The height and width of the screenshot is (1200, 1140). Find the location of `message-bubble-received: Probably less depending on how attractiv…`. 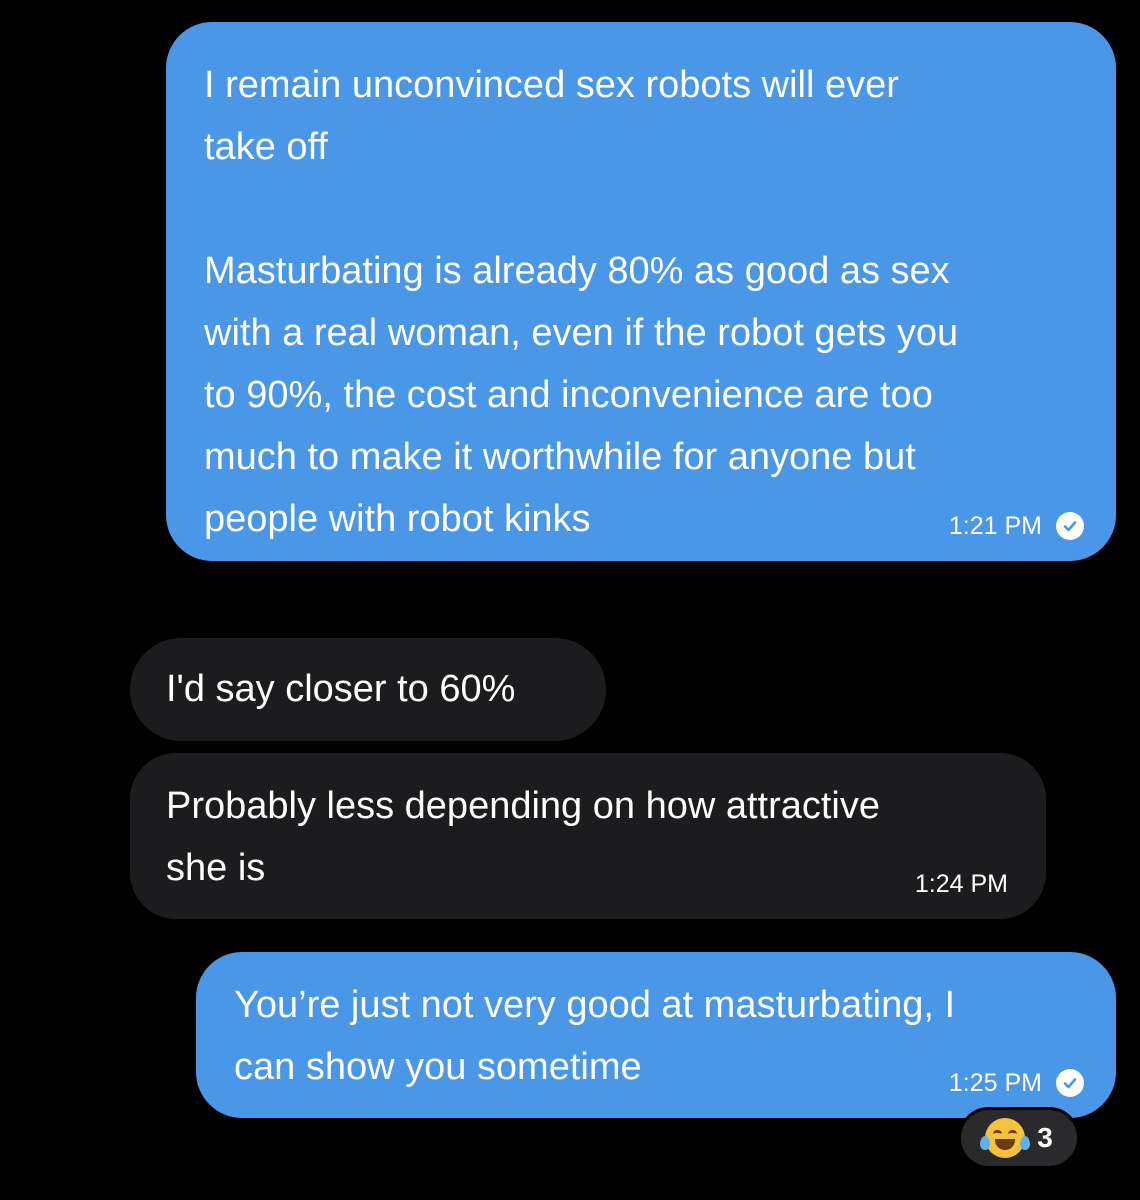

message-bubble-received: Probably less depending on how attractiv… is located at coordinates (588, 836).